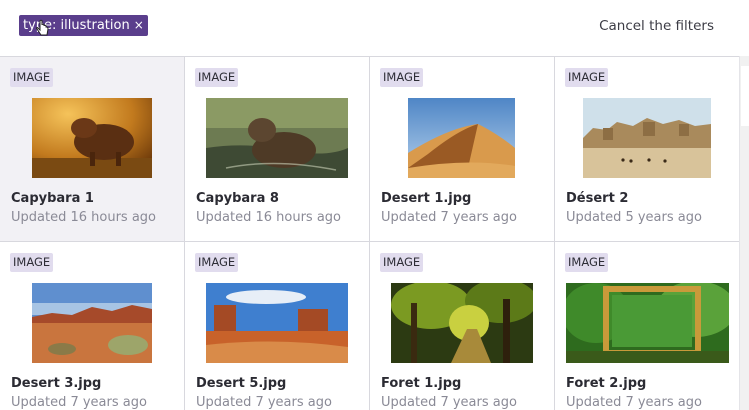 Image resolution: width=749 pixels, height=410 pixels. I want to click on filter-bar: type: illustration × Cancel the filters, so click(374, 28).